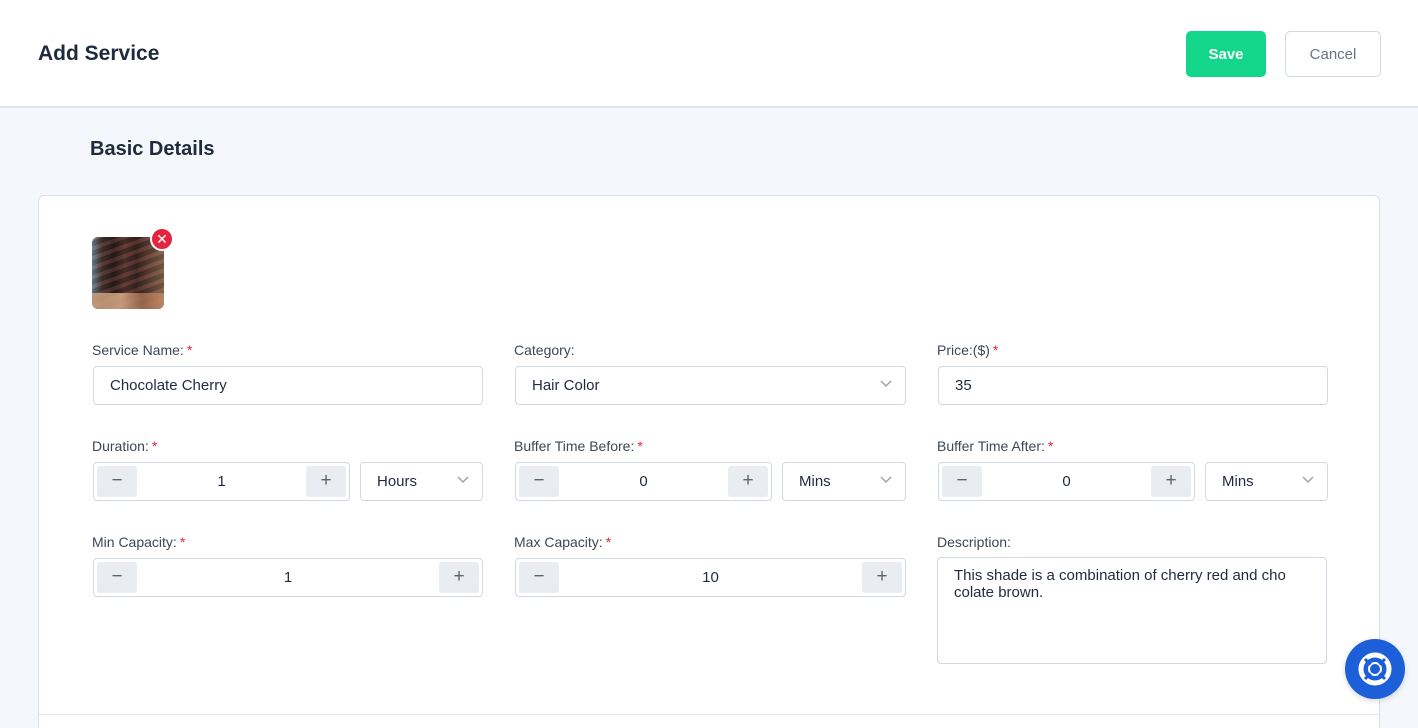 The width and height of the screenshot is (1418, 728). What do you see at coordinates (882, 577) in the screenshot?
I see `max-capacity-plus-button: +` at bounding box center [882, 577].